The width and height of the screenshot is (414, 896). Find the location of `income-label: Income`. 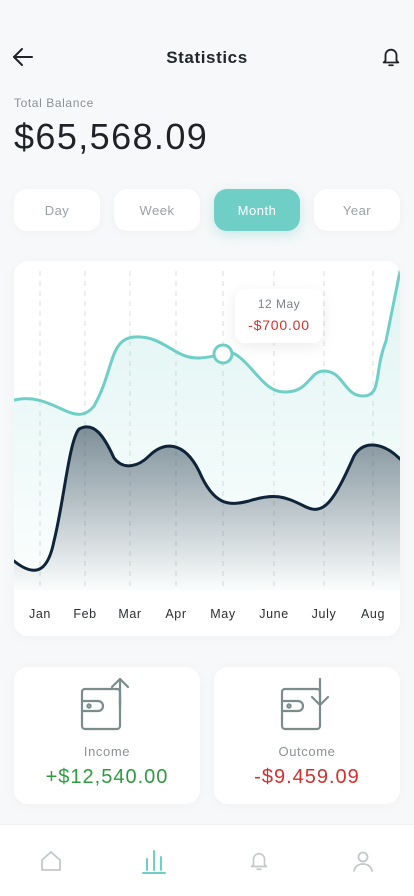

income-label: Income is located at coordinates (107, 751).